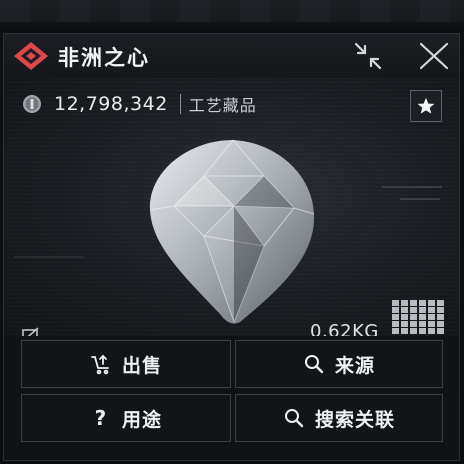 This screenshot has height=464, width=464. What do you see at coordinates (418, 318) in the screenshot?
I see `grid-size-icon` at bounding box center [418, 318].